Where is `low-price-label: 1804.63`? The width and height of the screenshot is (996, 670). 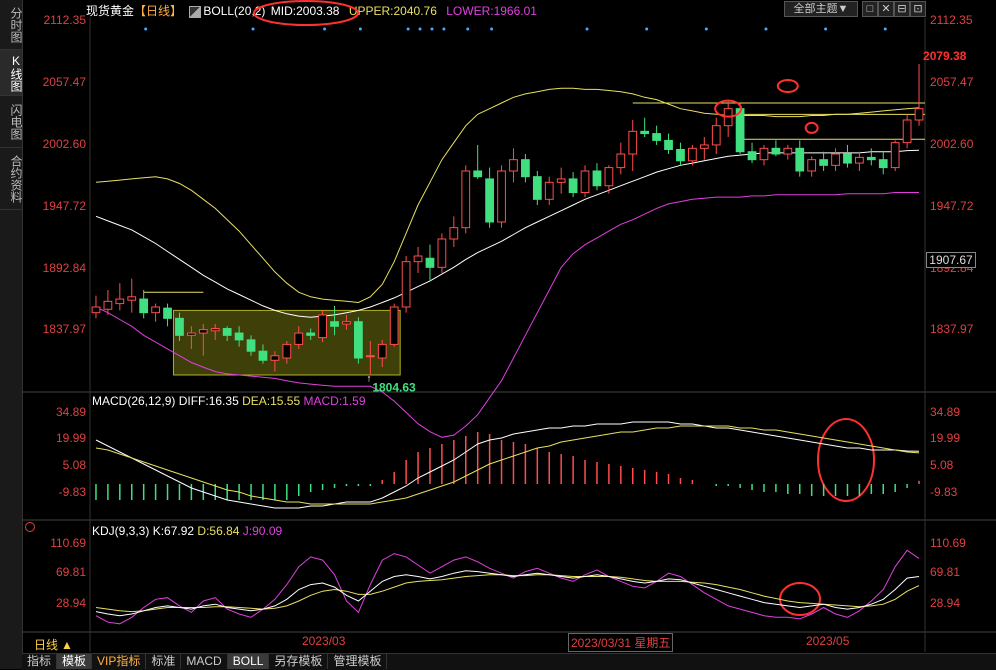 low-price-label: 1804.63 is located at coordinates (394, 387).